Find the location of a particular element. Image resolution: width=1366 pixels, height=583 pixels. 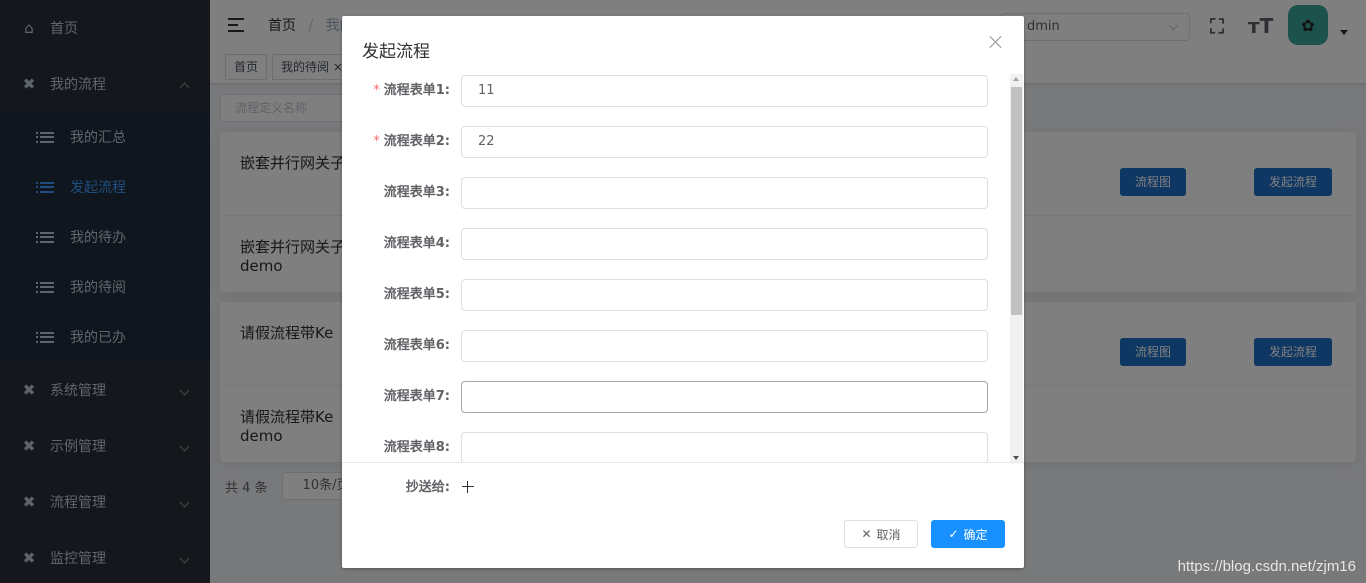

form-row: 流程表单7: is located at coordinates (667, 397).